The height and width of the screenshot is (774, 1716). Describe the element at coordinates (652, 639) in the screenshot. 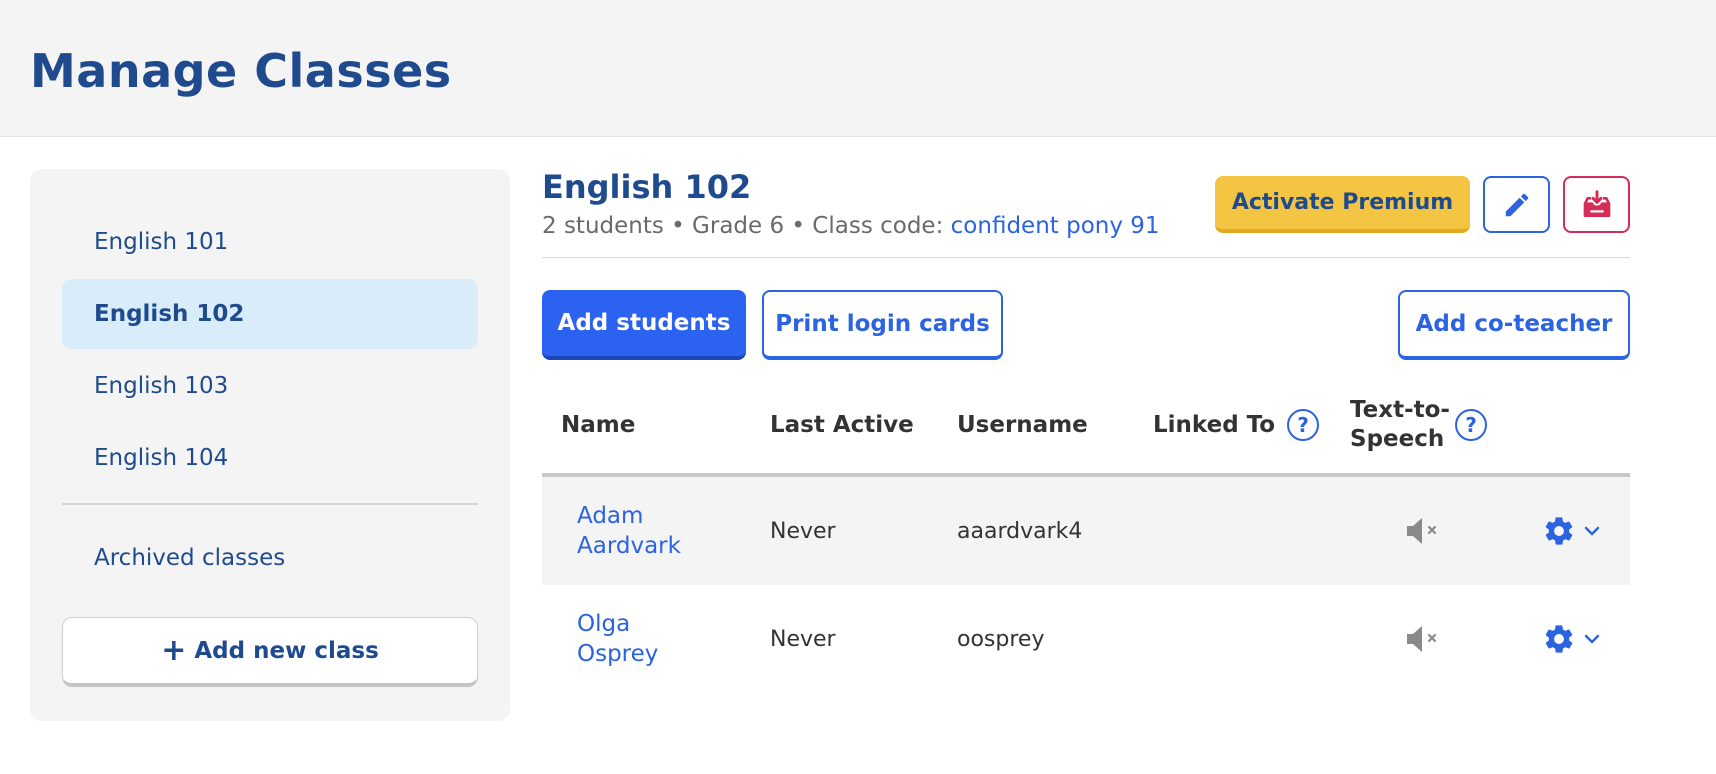

I see `student-name-link: Olga Osprey` at that location.